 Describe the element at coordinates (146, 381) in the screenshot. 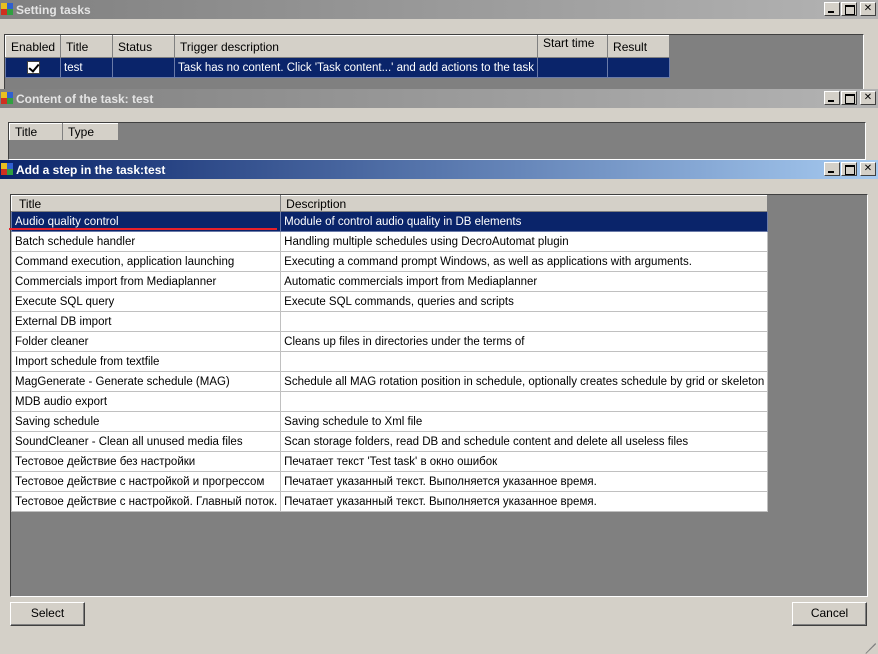

I see `step-title-cell: MagGenerate - Generate schedule (MAG)` at that location.